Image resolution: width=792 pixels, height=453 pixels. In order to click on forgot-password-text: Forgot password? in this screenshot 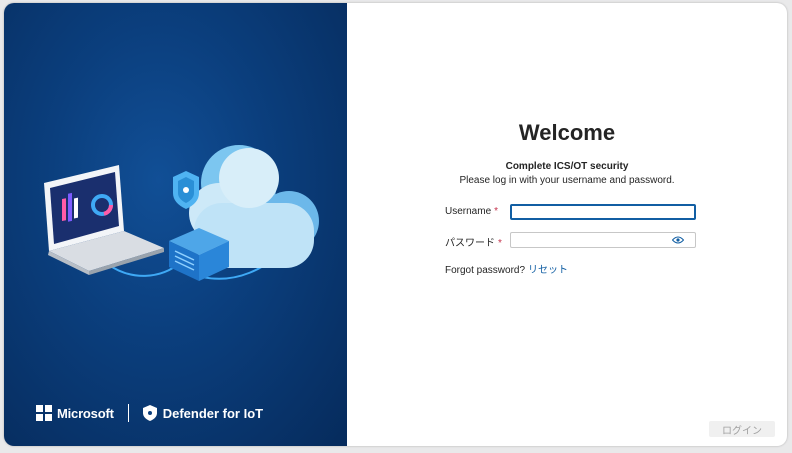, I will do `click(485, 270)`.